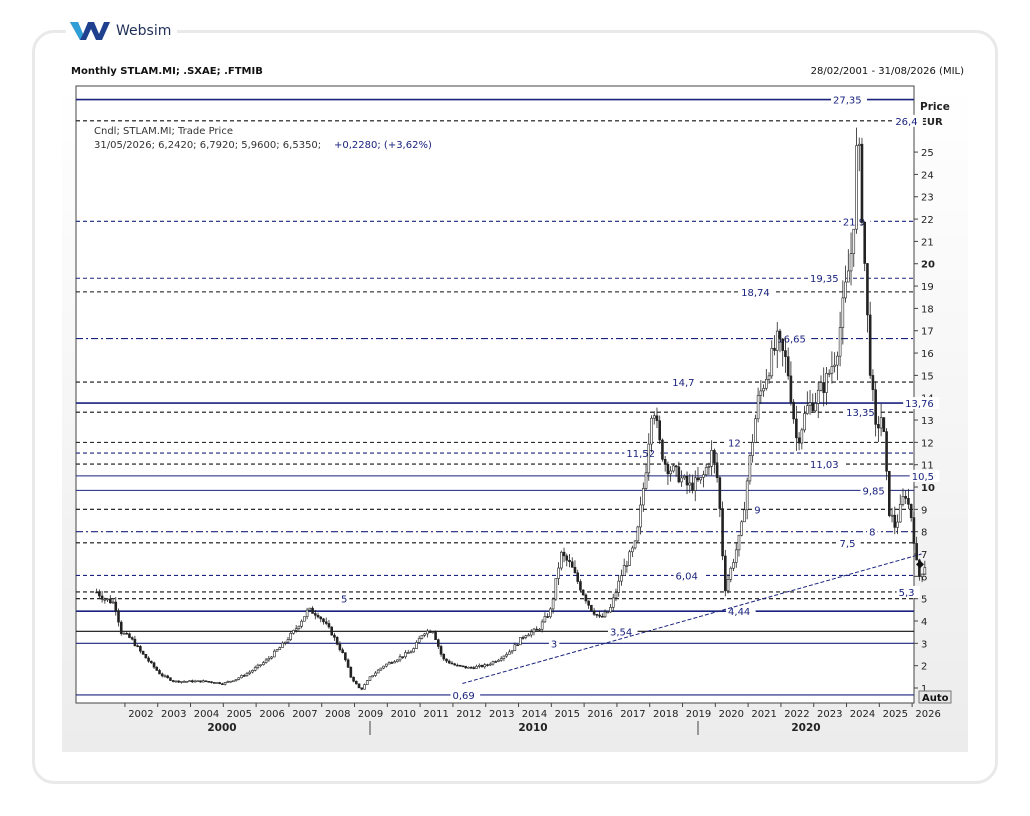 Image resolution: width=1030 pixels, height=816 pixels. What do you see at coordinates (928, 265) in the screenshot?
I see `y-tick-label: 20` at bounding box center [928, 265].